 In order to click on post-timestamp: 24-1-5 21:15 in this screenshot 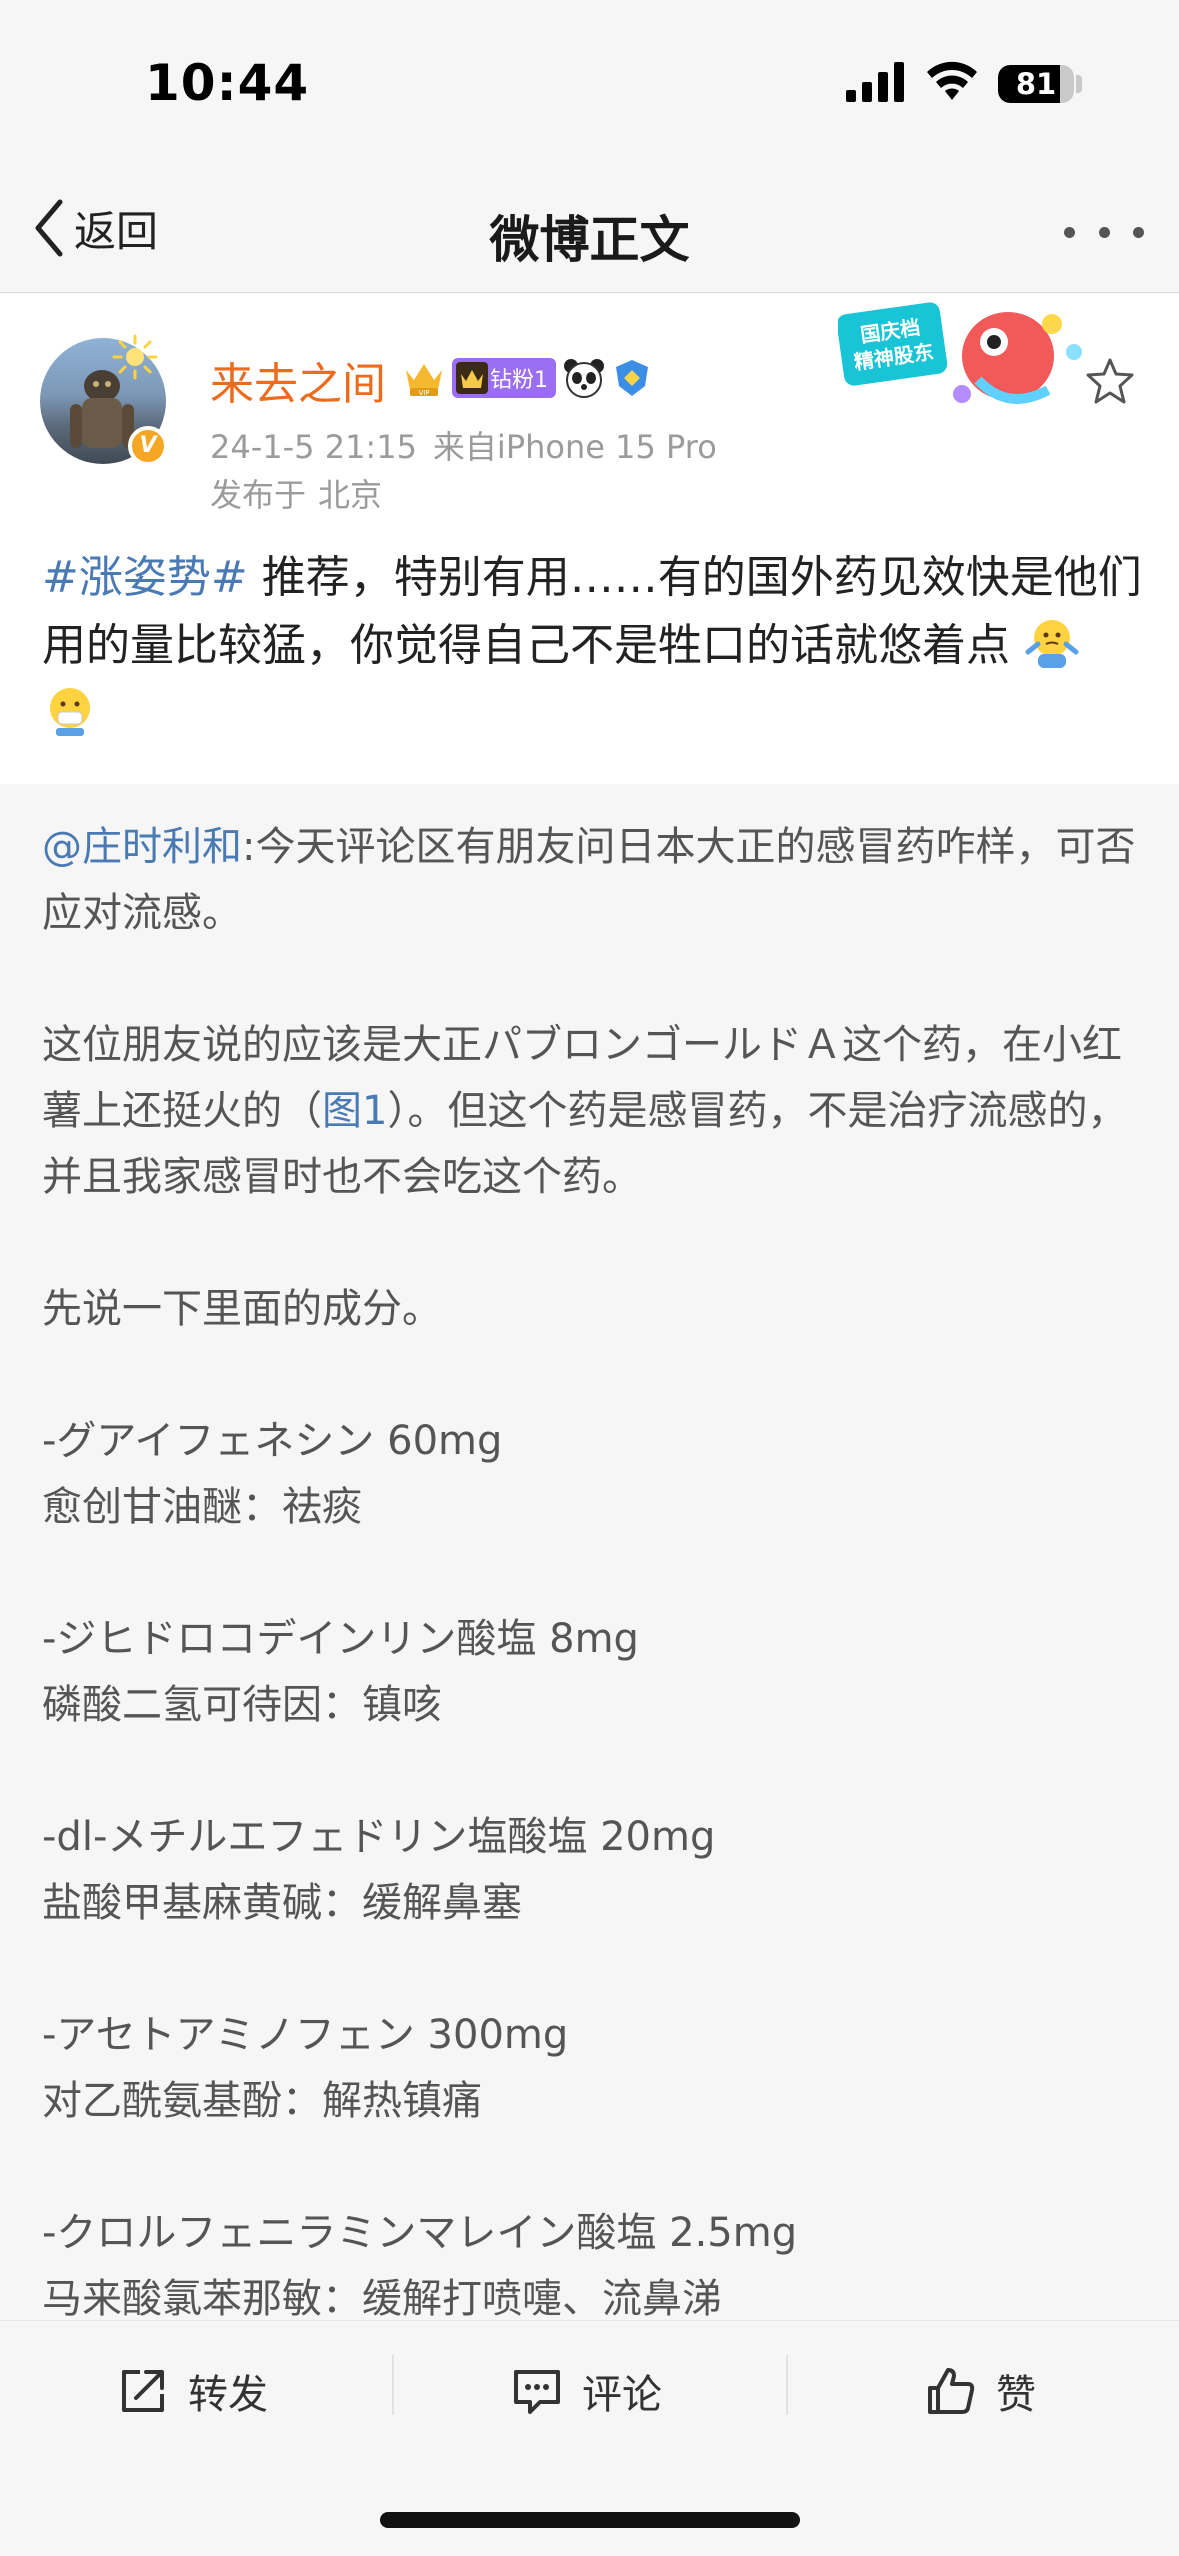, I will do `click(313, 447)`.